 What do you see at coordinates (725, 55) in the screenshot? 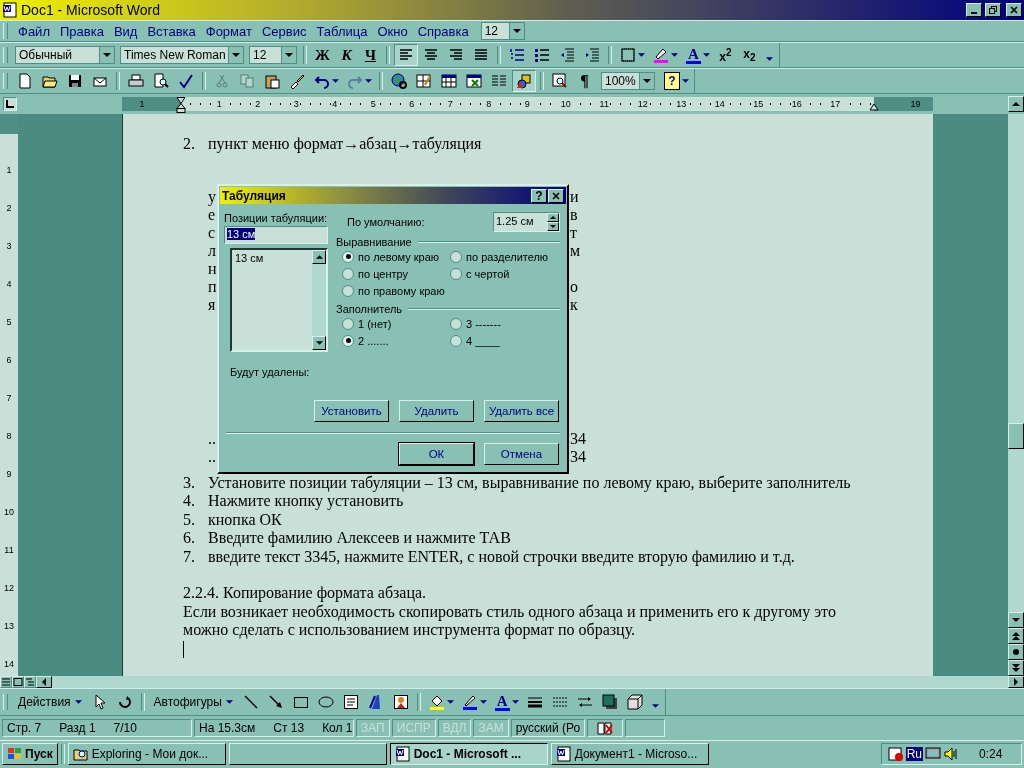
I see `superscript-button: x$^{2}$` at bounding box center [725, 55].